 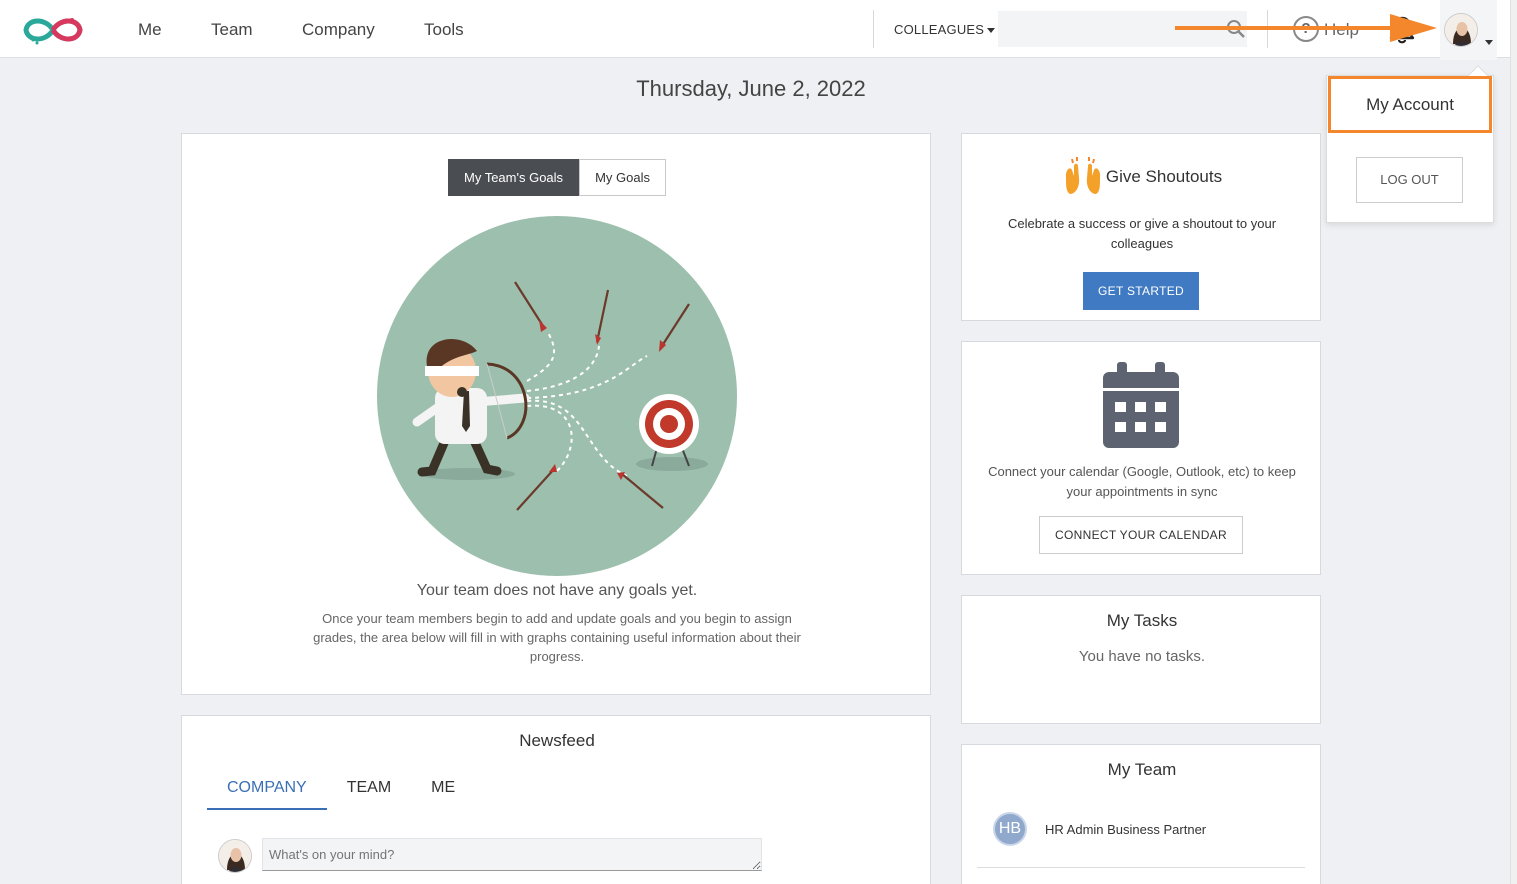 What do you see at coordinates (1513, 442) in the screenshot?
I see `page-scrollbar` at bounding box center [1513, 442].